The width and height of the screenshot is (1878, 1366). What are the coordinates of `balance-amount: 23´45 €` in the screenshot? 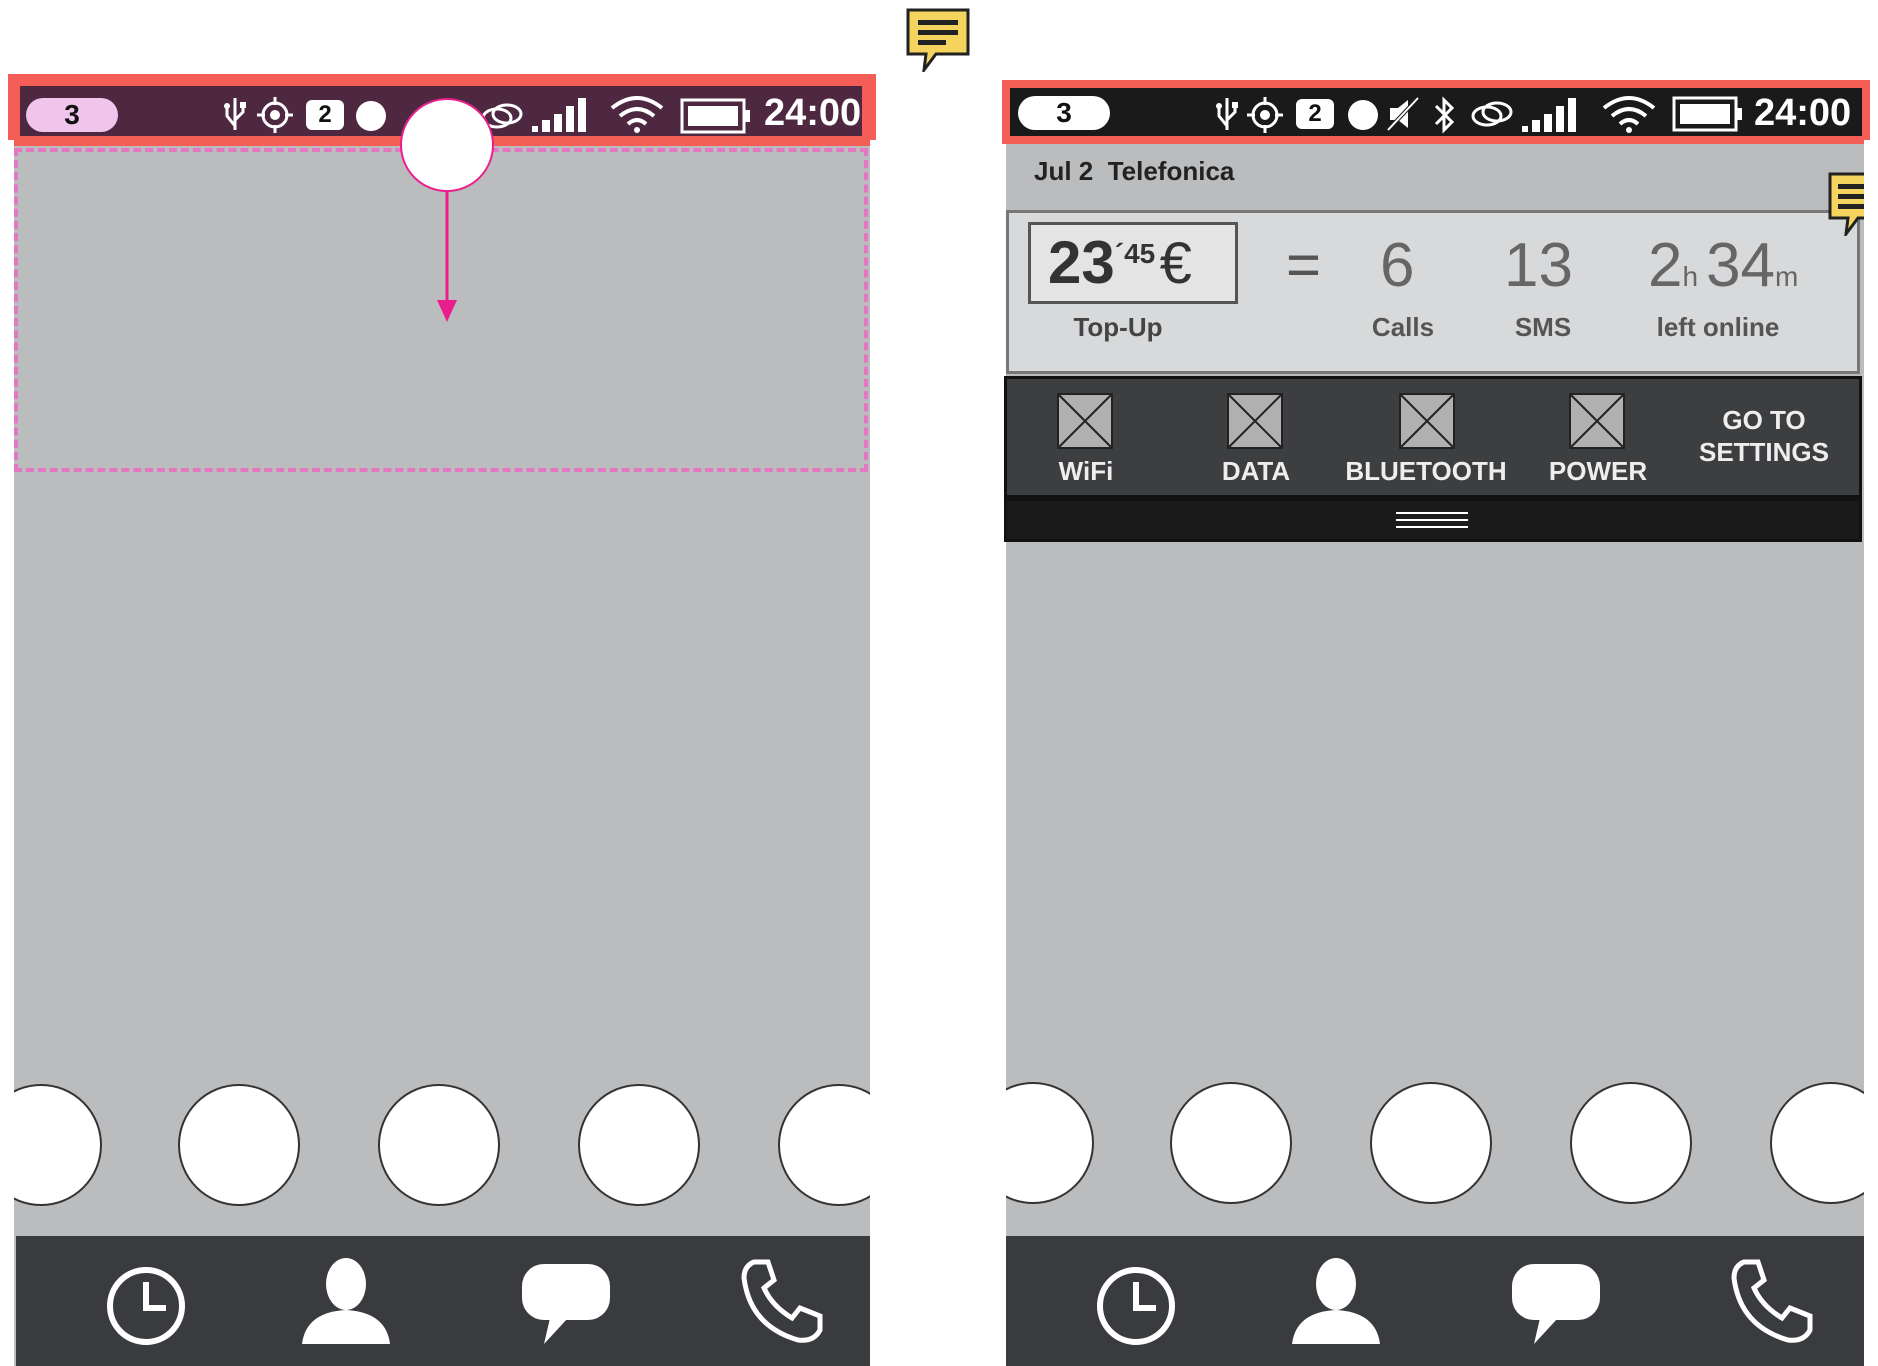 It's located at (1120, 262).